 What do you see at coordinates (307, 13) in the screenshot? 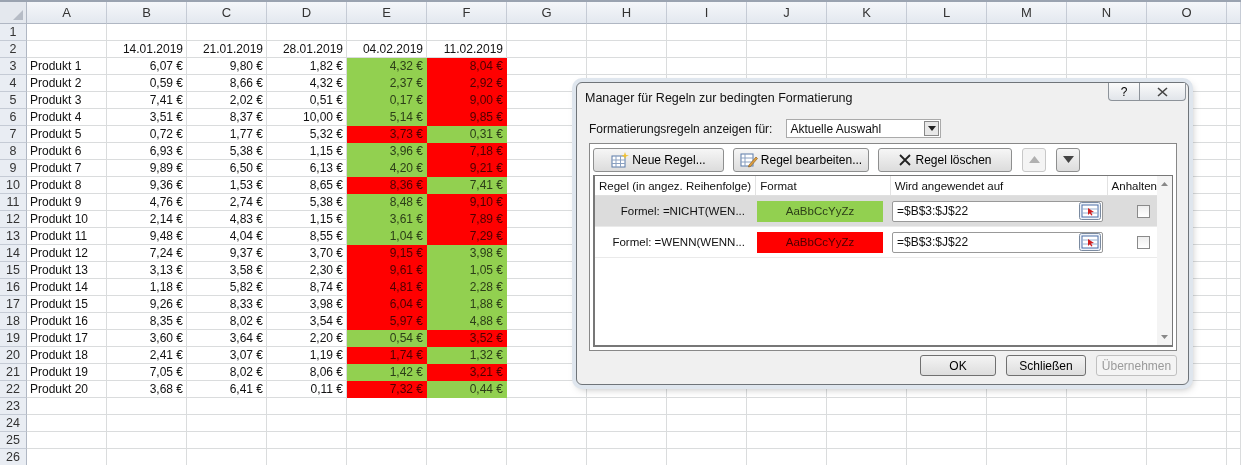
I see `column-header: D` at bounding box center [307, 13].